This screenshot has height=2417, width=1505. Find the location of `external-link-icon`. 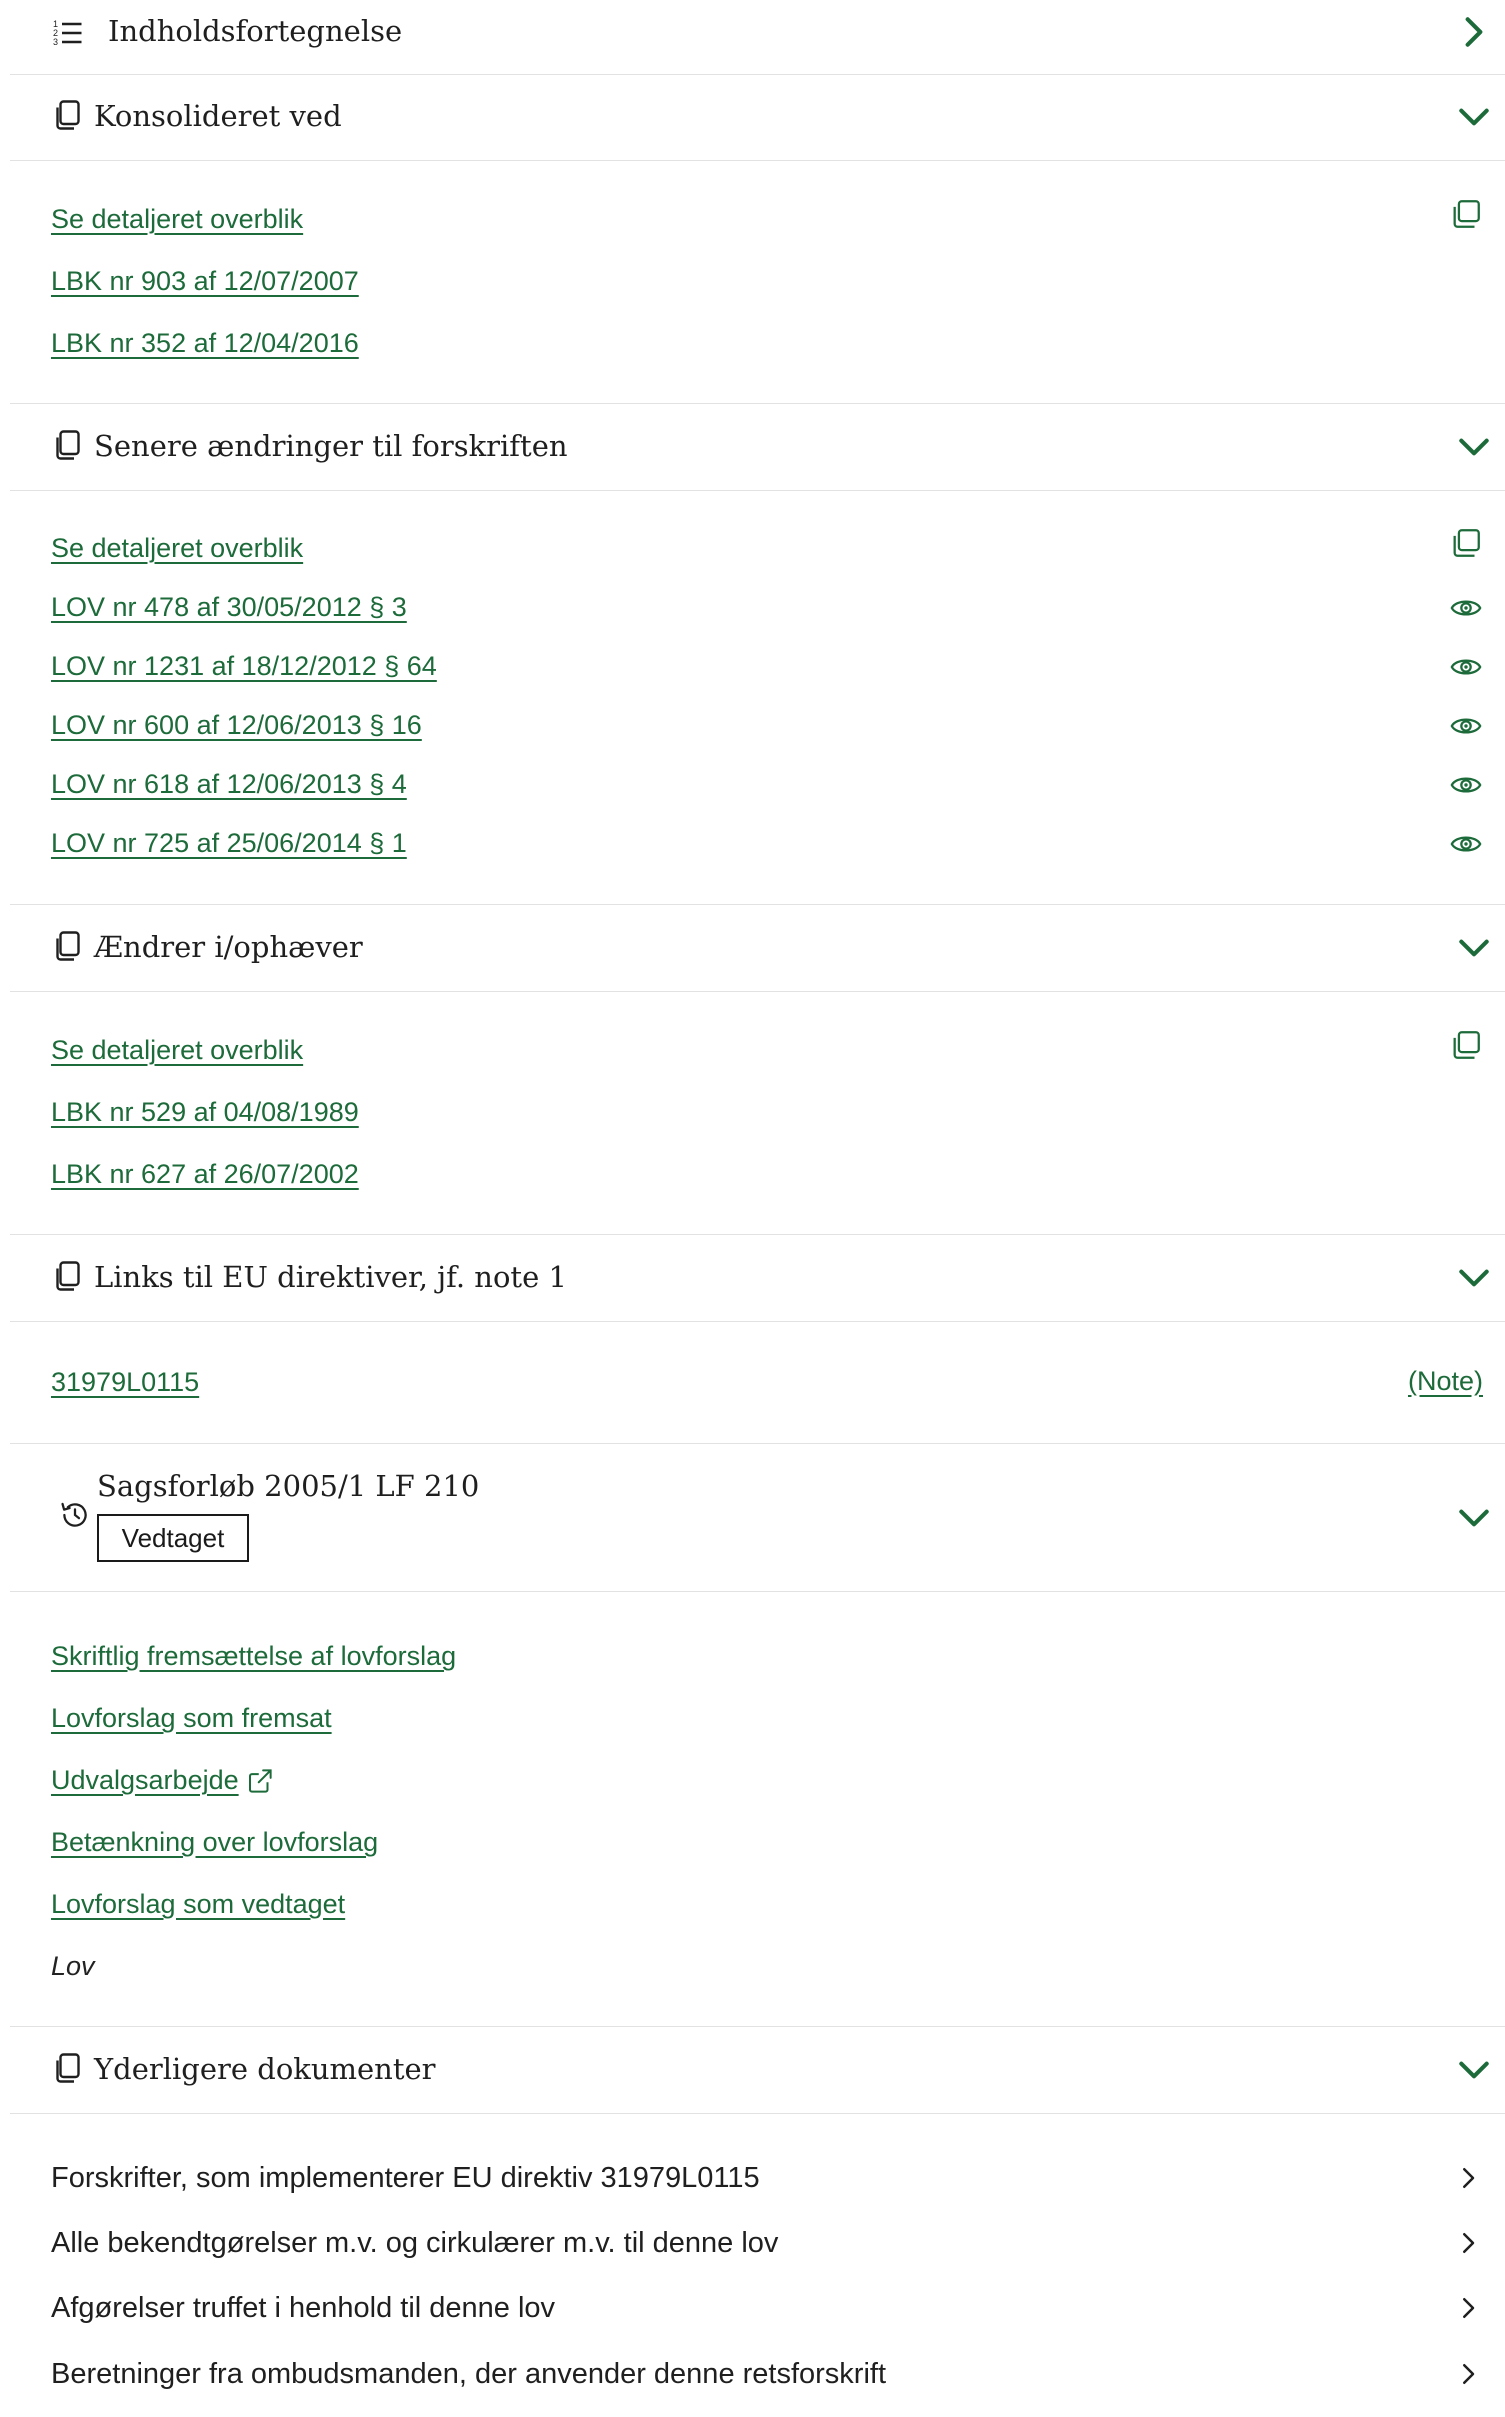

external-link-icon is located at coordinates (260, 1780).